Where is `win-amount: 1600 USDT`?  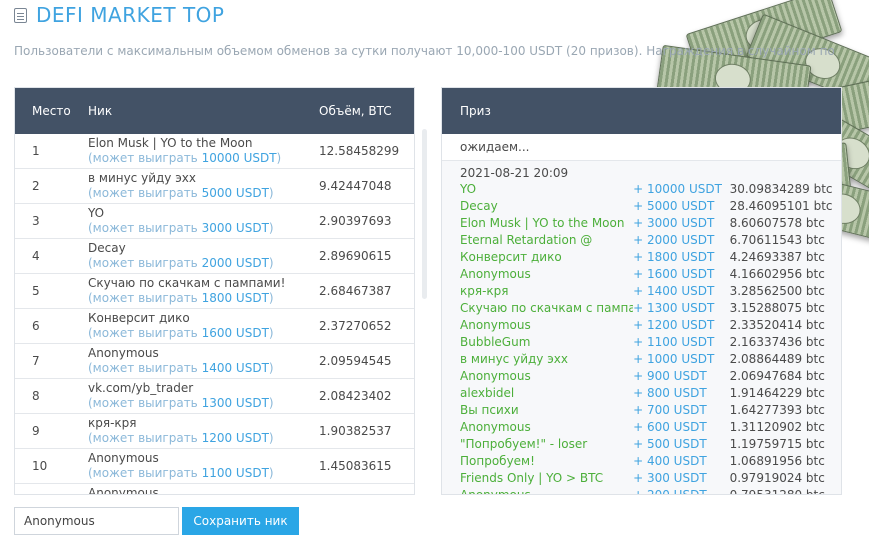 win-amount: 1600 USDT is located at coordinates (235, 333).